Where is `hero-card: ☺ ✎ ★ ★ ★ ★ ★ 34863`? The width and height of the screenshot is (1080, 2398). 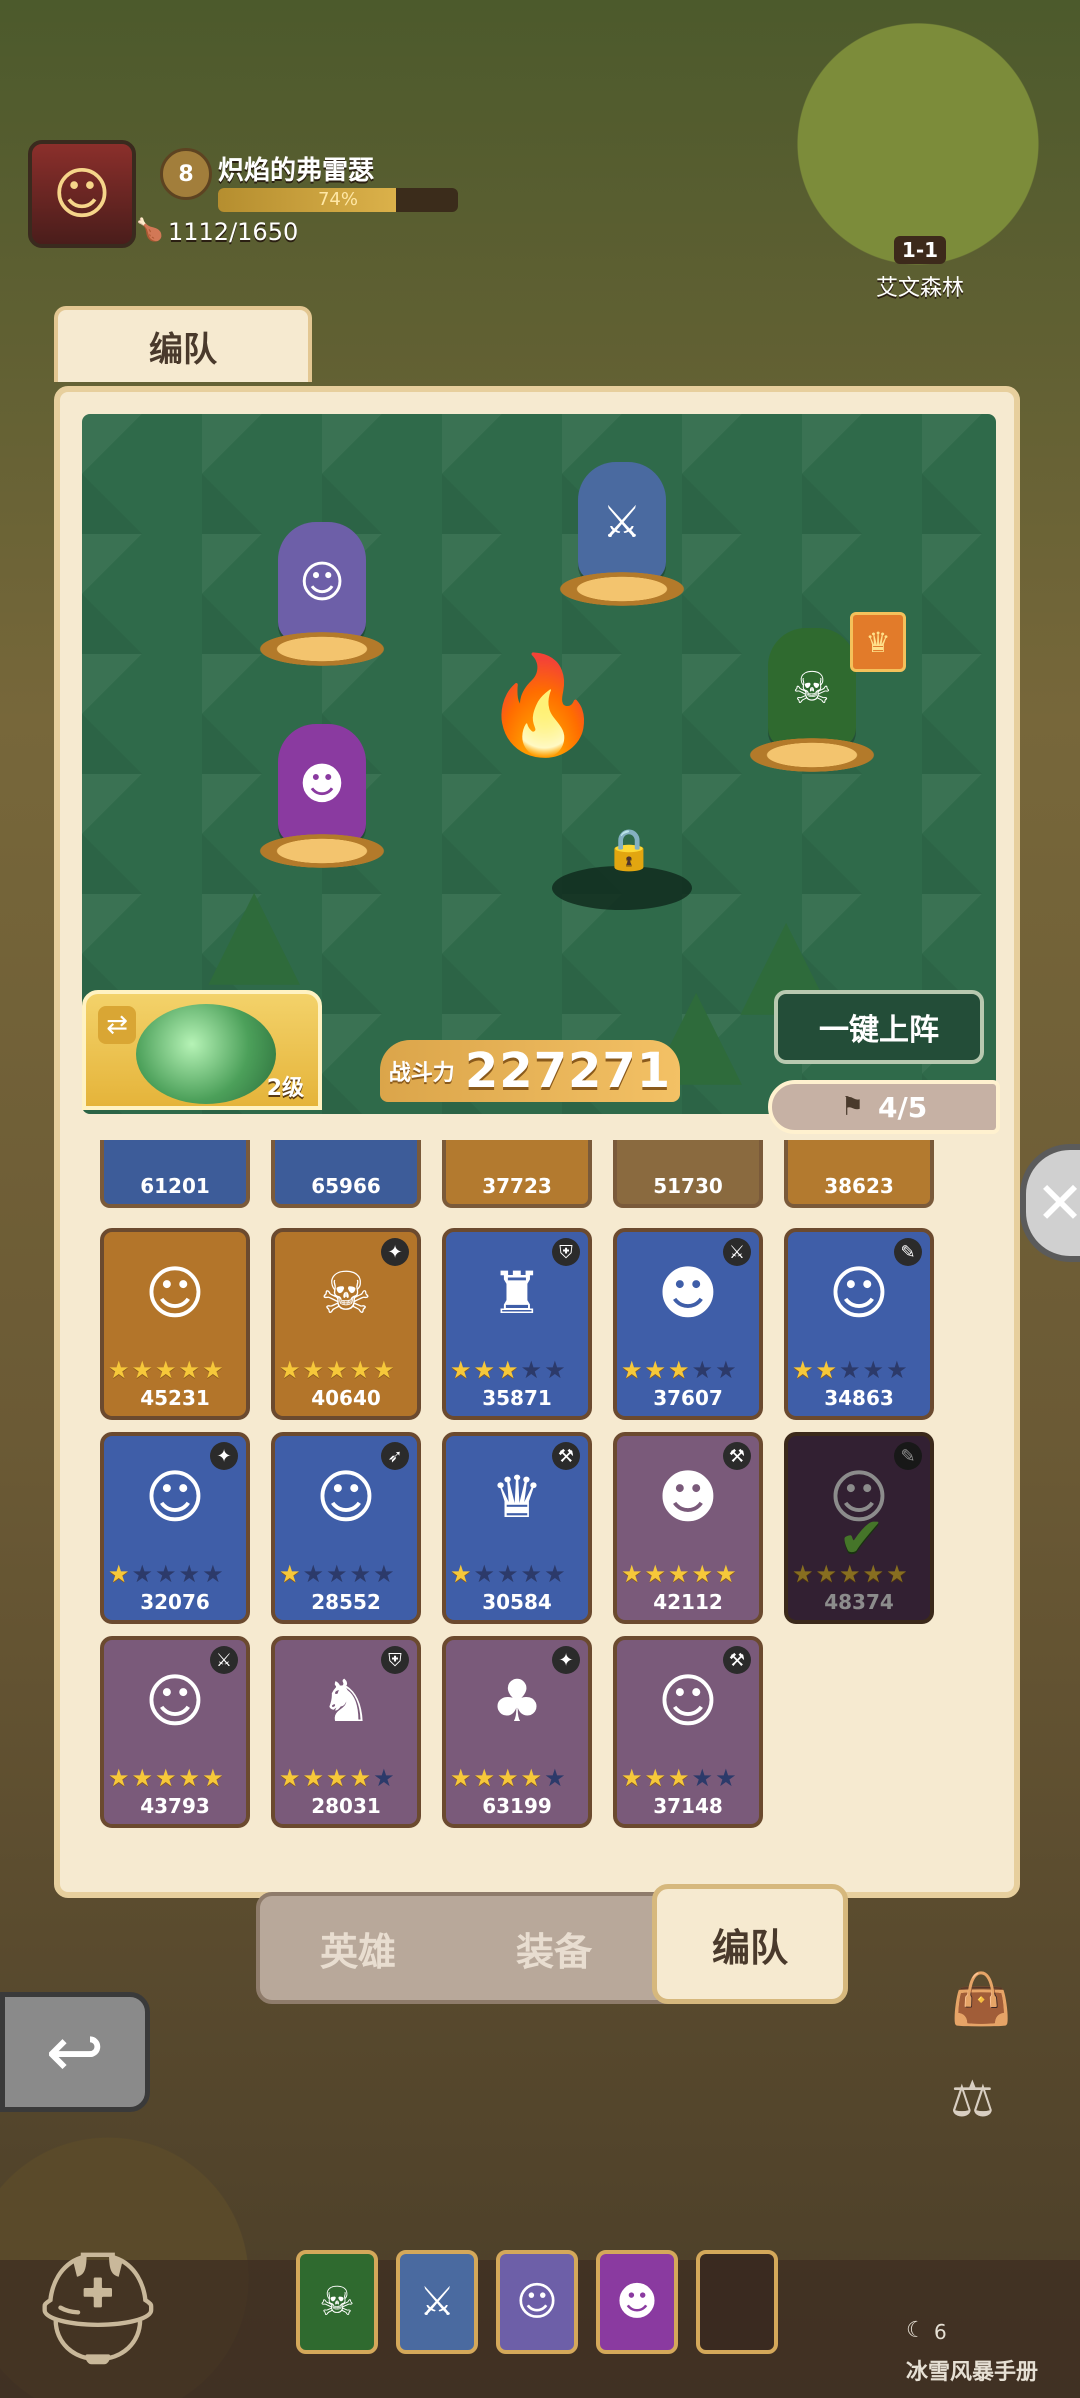 hero-card: ☺ ✎ ★ ★ ★ ★ ★ 34863 is located at coordinates (859, 1324).